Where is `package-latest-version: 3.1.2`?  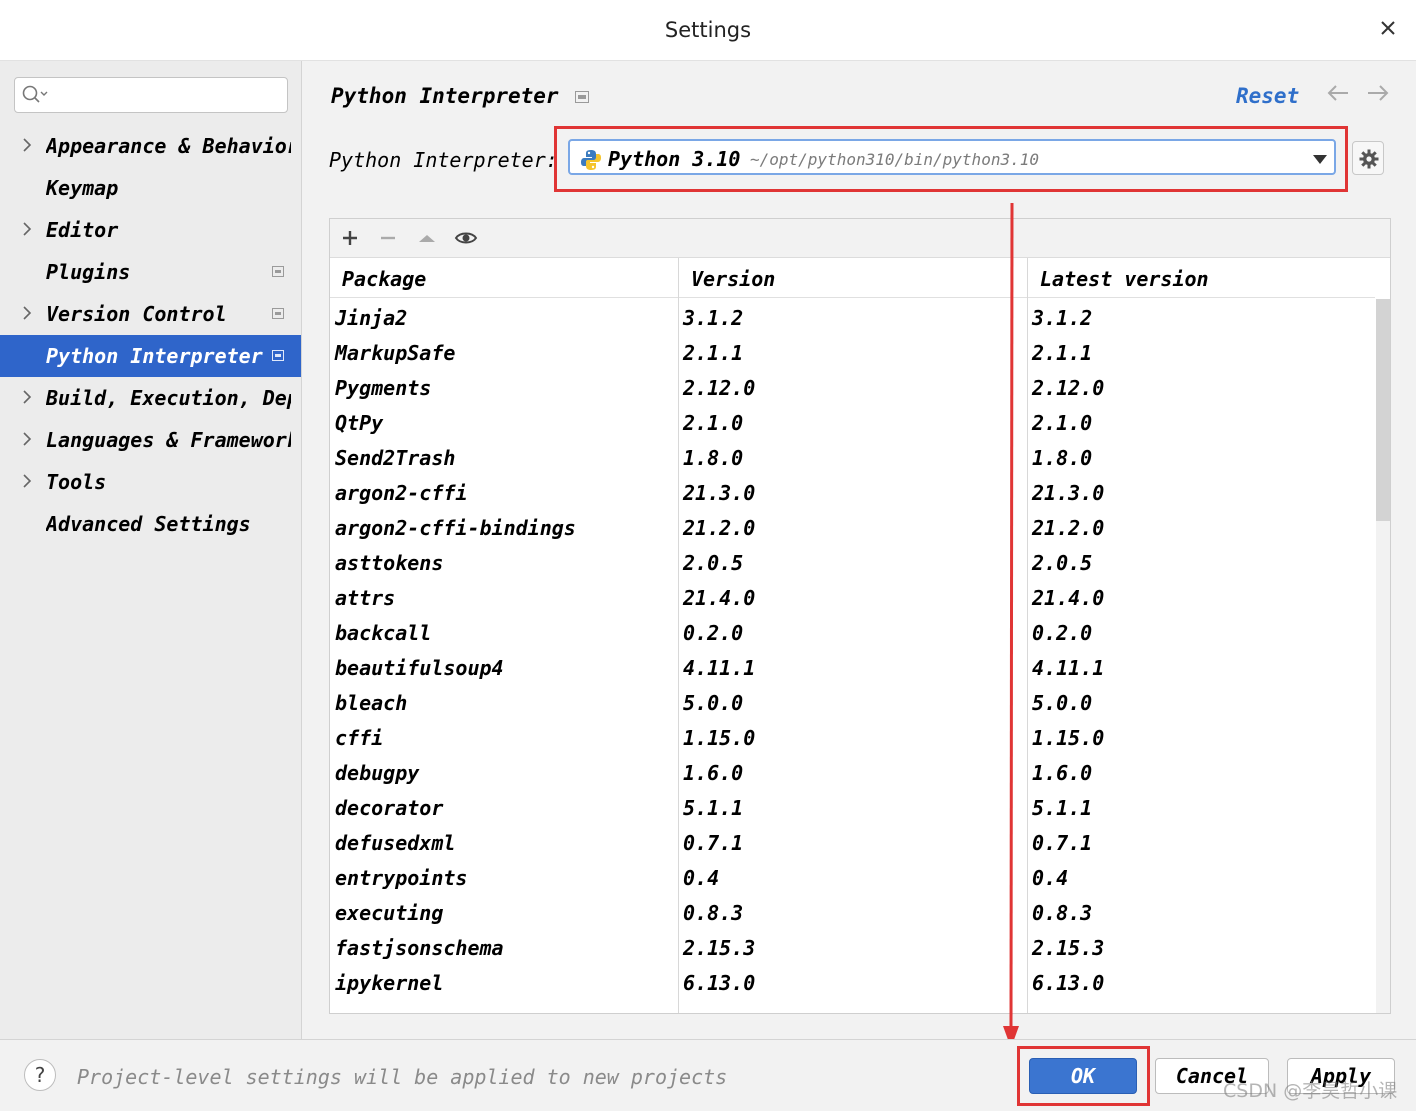
package-latest-version: 3.1.2 is located at coordinates (1062, 318).